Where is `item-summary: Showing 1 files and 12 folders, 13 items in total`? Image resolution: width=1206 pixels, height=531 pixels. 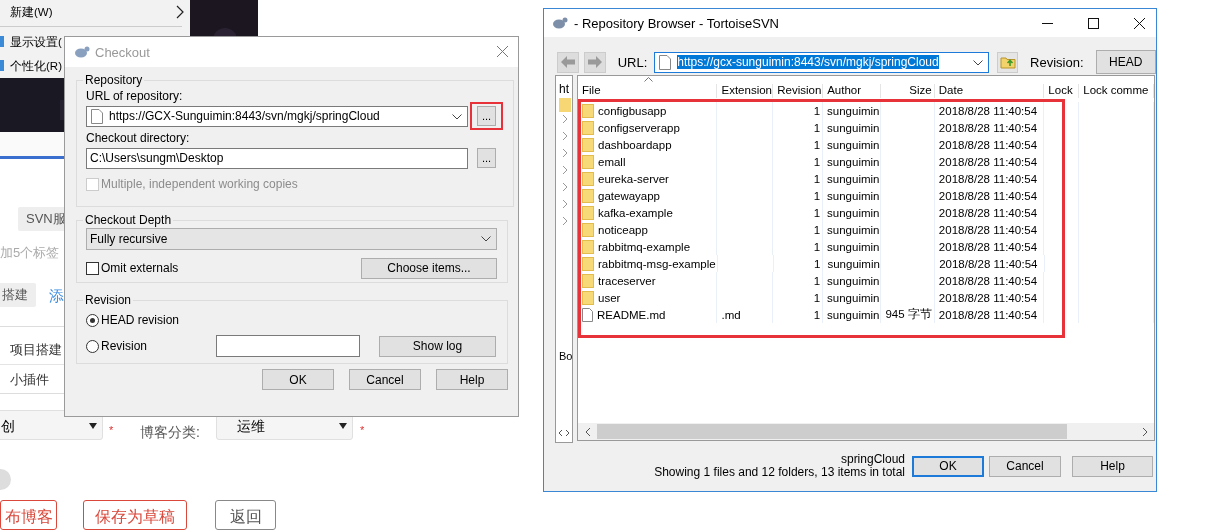 item-summary: Showing 1 files and 12 folders, 13 items in total is located at coordinates (779, 472).